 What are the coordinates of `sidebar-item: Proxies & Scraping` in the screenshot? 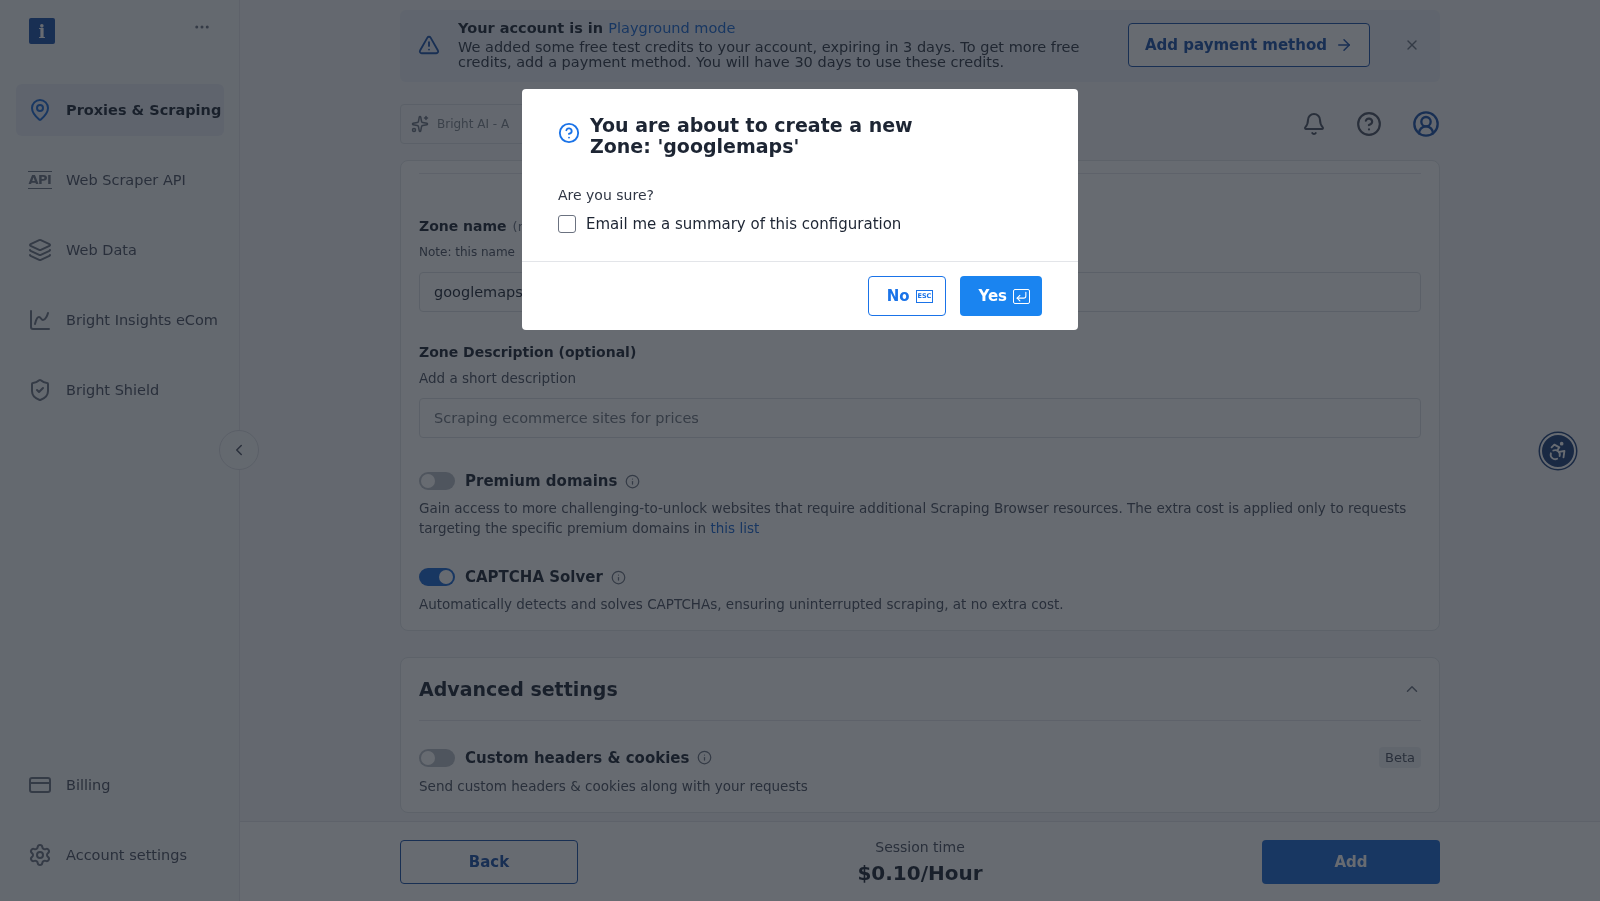 It's located at (120, 110).